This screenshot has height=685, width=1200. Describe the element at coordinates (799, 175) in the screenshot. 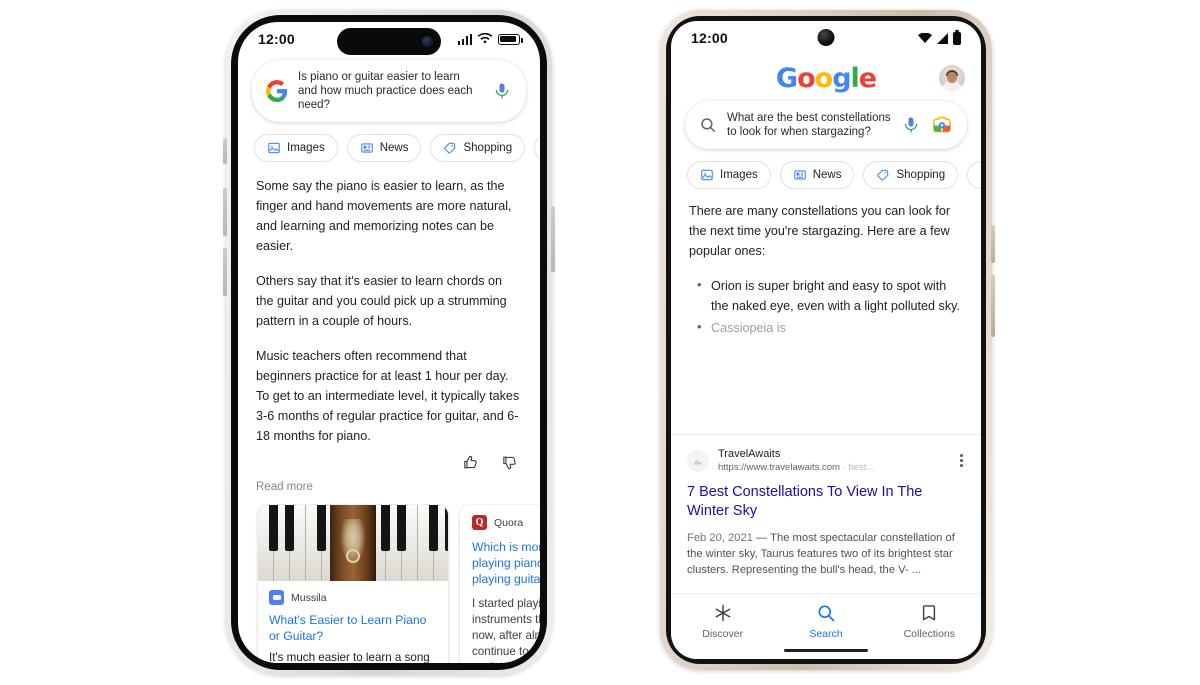

I see `news-icon` at that location.